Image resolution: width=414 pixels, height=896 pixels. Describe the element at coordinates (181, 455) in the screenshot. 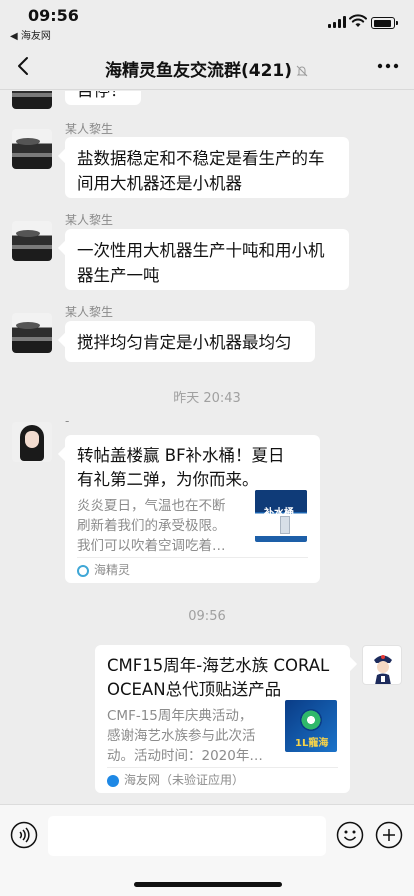

I see `card-title-line: 转帖盖楼赢 BF补水桶！夏日` at that location.